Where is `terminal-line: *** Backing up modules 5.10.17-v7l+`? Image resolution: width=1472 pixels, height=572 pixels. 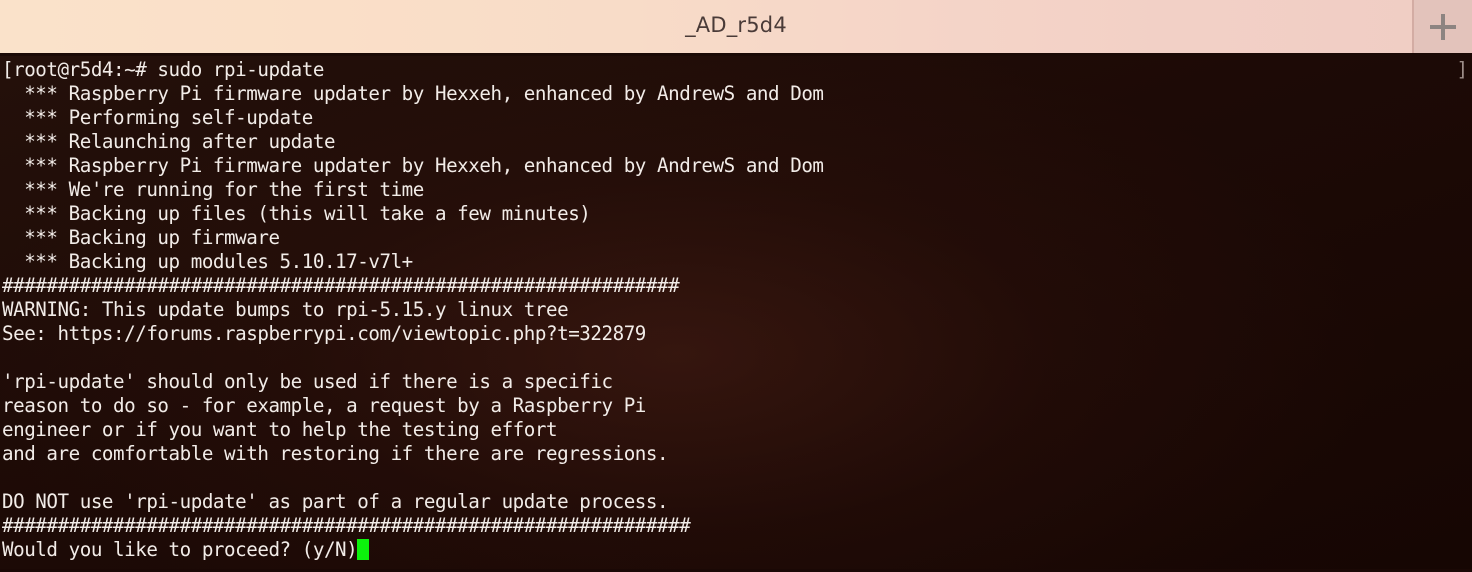
terminal-line: *** Backing up modules 5.10.17-v7l+ is located at coordinates (207, 261).